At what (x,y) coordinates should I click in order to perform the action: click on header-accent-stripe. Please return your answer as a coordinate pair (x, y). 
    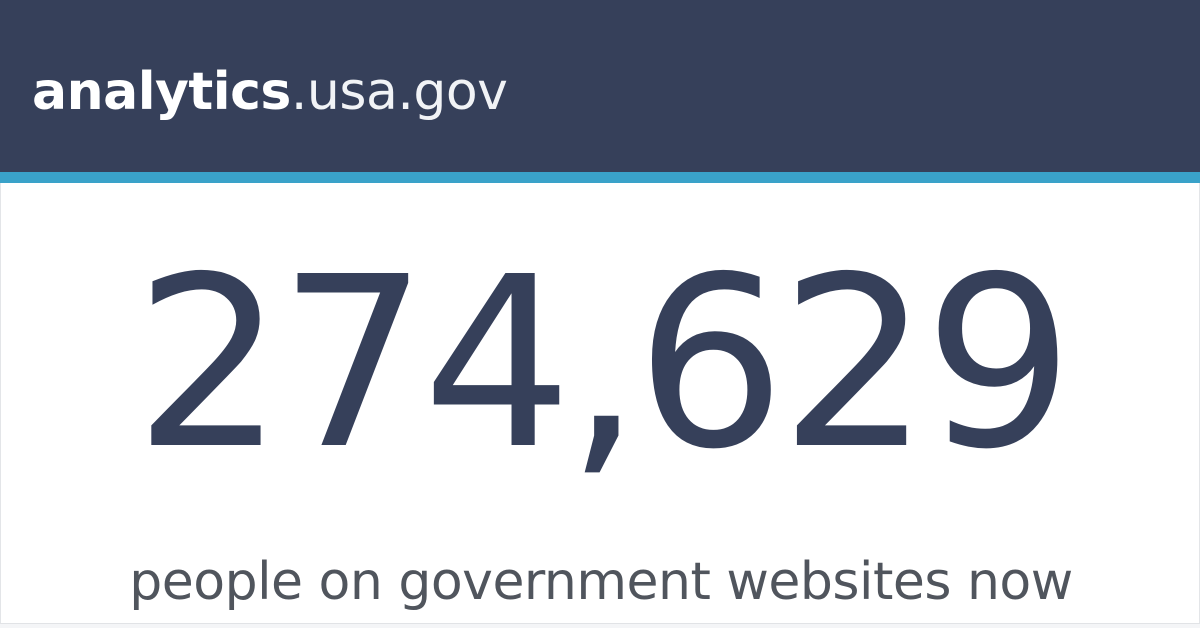
    Looking at the image, I should click on (600, 177).